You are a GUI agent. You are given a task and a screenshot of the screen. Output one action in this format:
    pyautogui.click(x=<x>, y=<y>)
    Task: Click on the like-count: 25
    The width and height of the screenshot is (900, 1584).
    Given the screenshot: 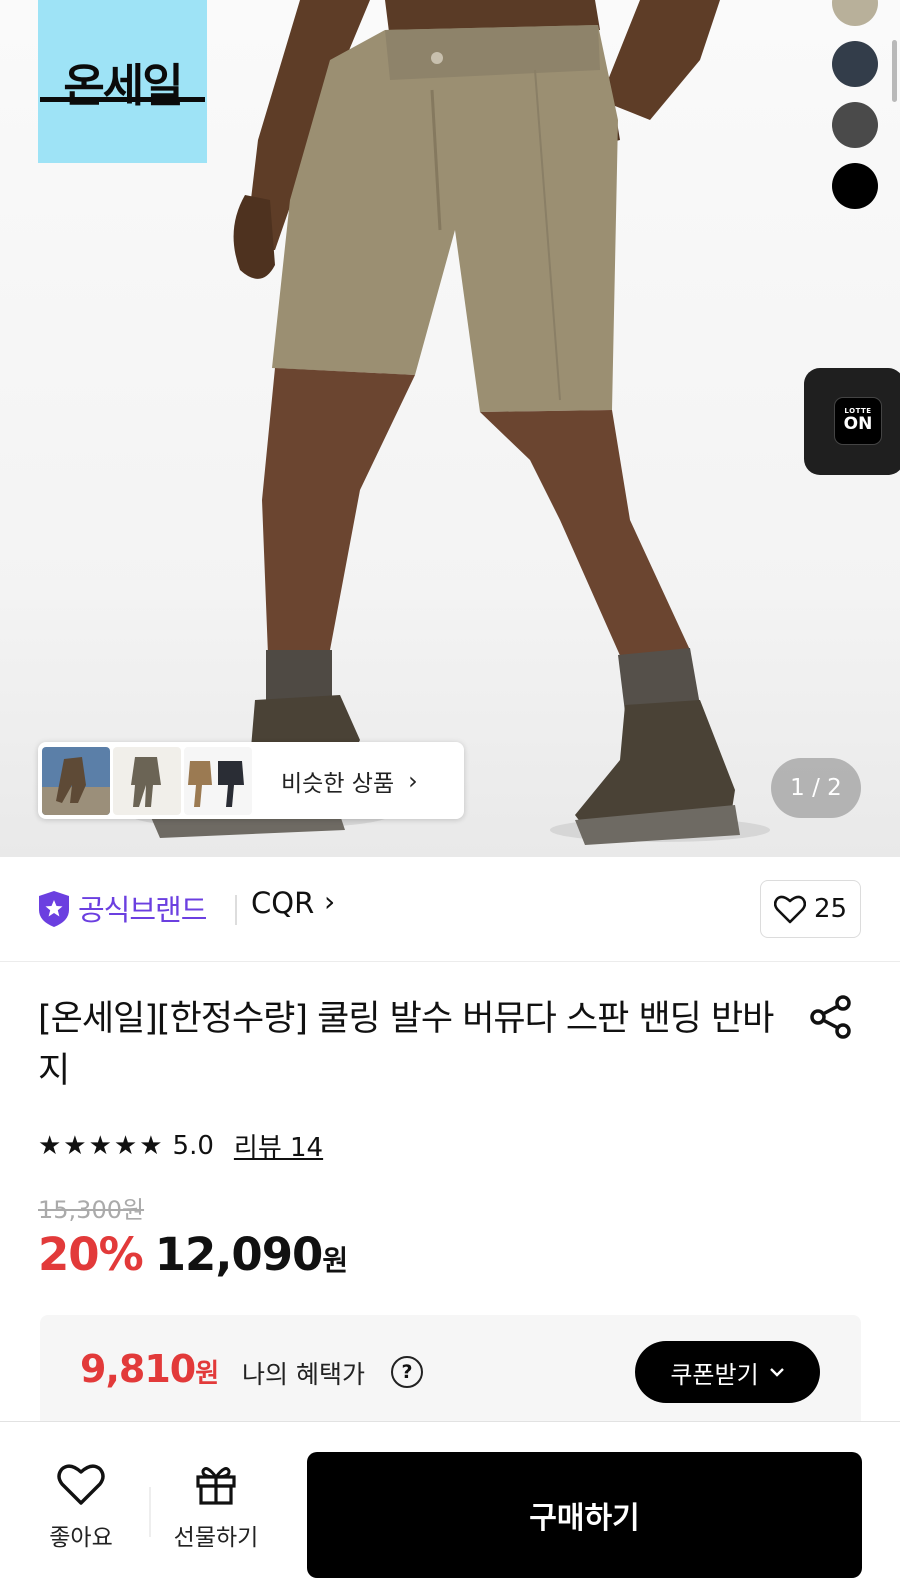 What is the action you would take?
    pyautogui.click(x=830, y=909)
    